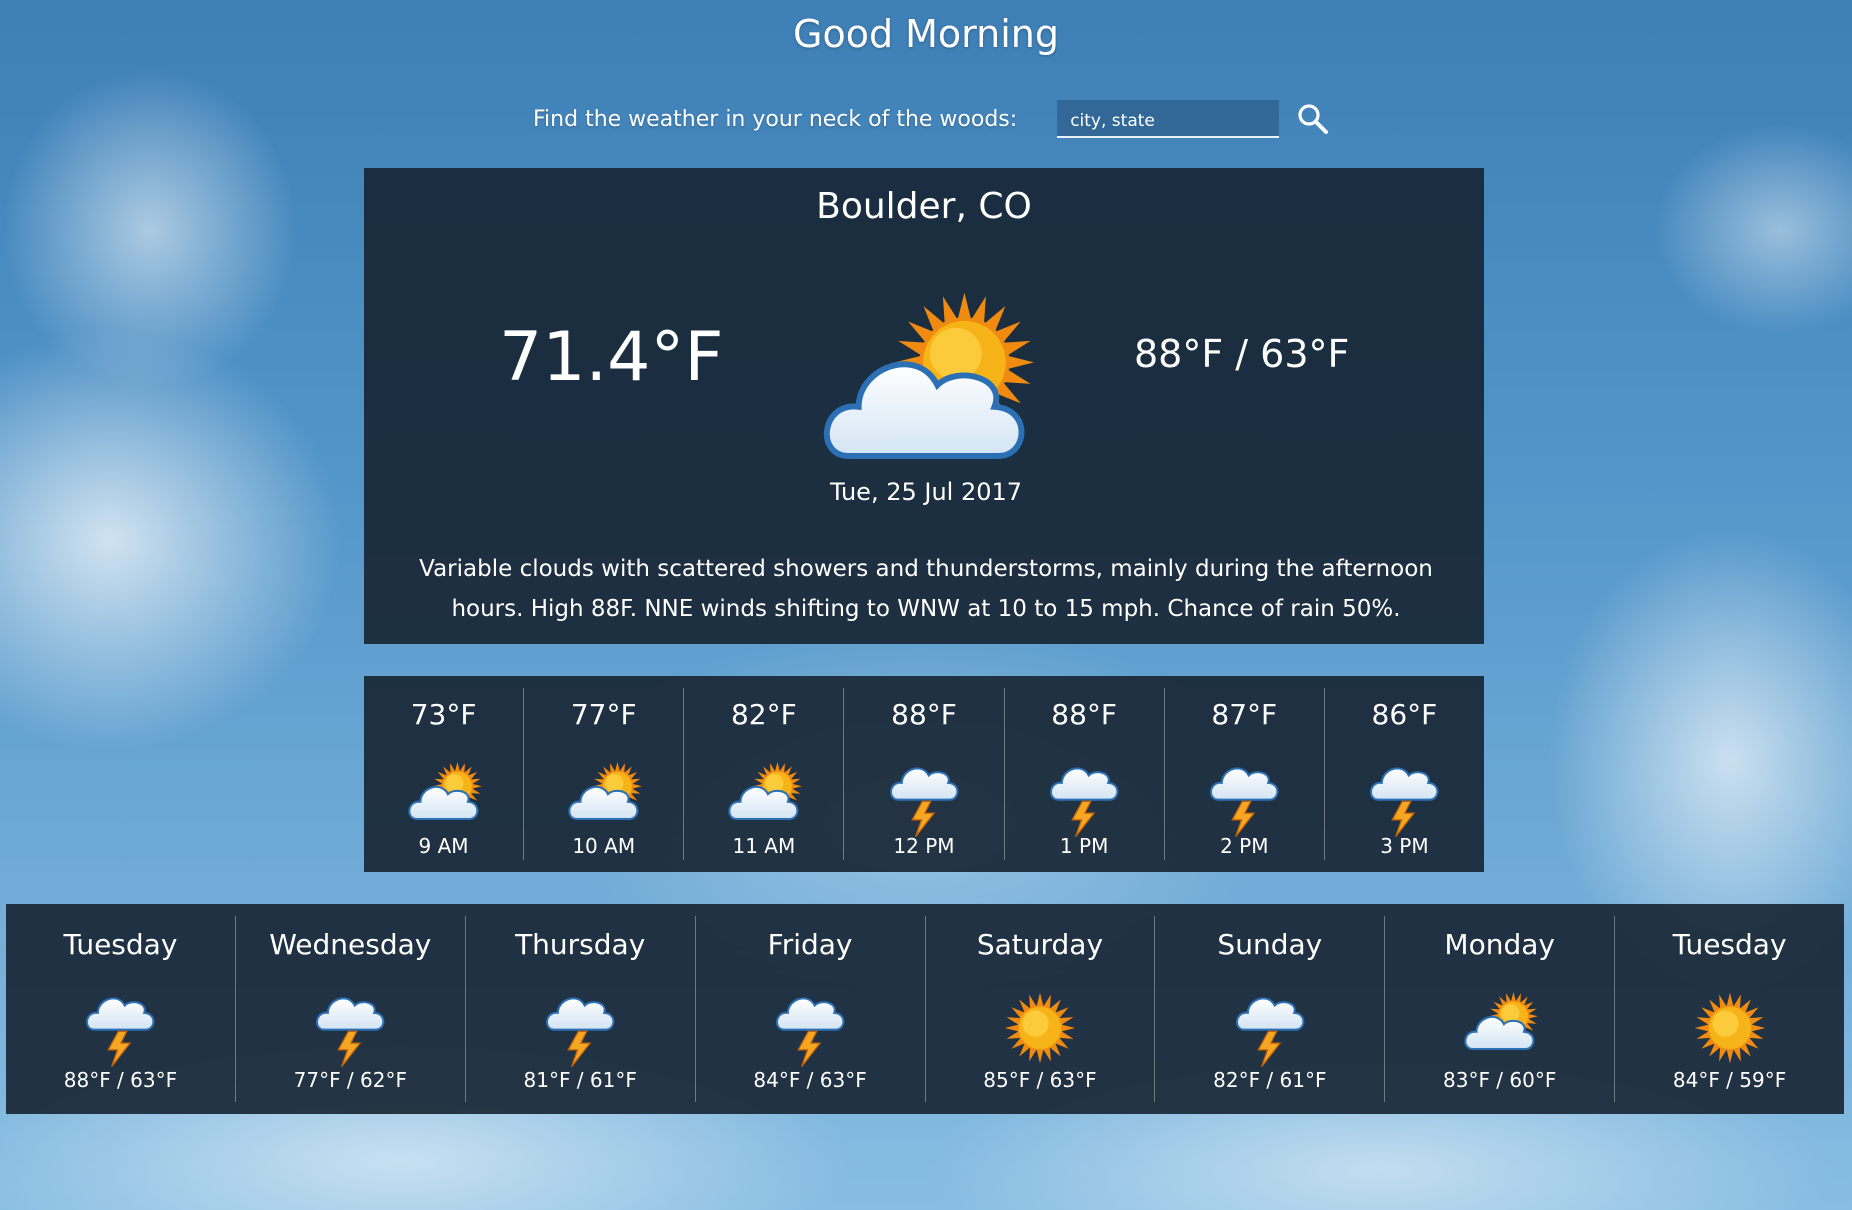 The height and width of the screenshot is (1210, 1852). What do you see at coordinates (350, 944) in the screenshot?
I see `day-name: Wednesday` at bounding box center [350, 944].